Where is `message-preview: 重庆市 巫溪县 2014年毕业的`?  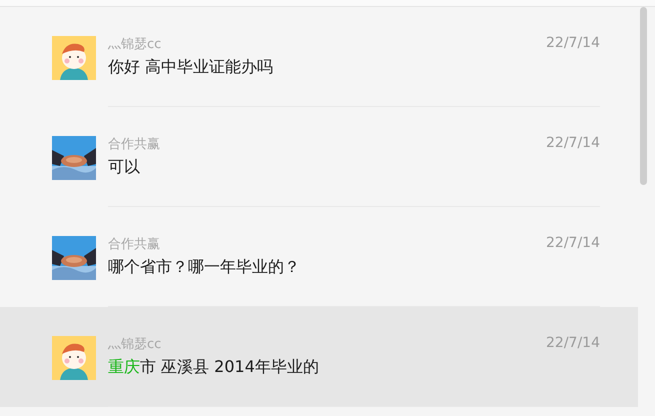
message-preview: 重庆市 巫溪县 2014年毕业的 is located at coordinates (214, 367).